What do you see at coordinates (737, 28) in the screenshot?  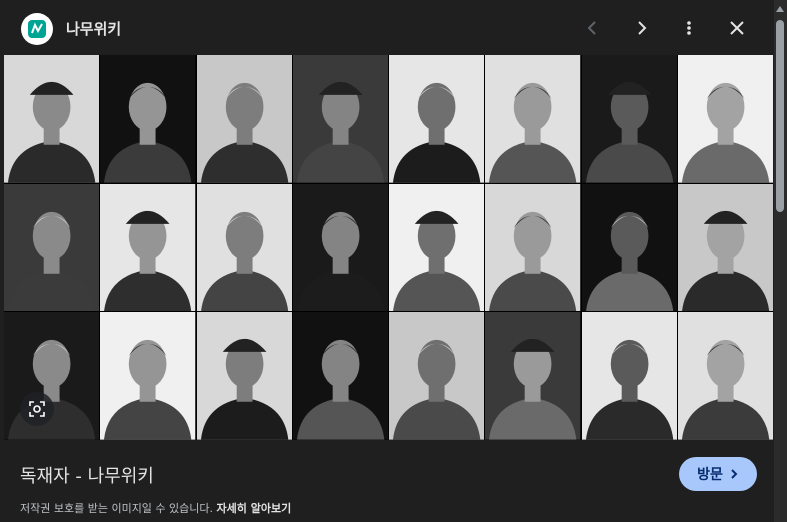 I see `close-icon` at bounding box center [737, 28].